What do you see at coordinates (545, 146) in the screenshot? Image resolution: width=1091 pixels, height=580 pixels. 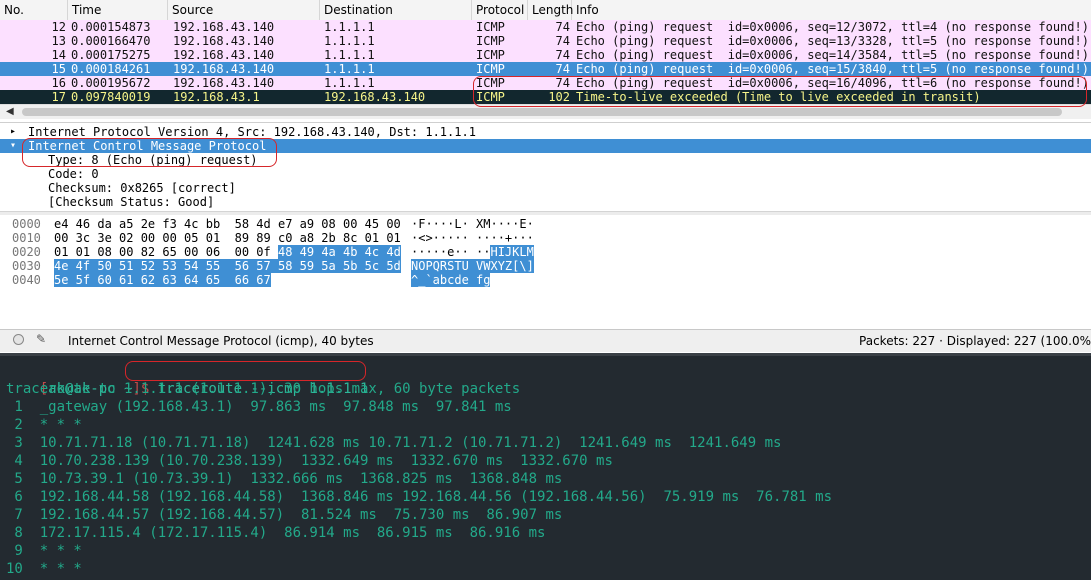 I see `detail-tree-item: ▾ Internet Control Message Protocol` at bounding box center [545, 146].